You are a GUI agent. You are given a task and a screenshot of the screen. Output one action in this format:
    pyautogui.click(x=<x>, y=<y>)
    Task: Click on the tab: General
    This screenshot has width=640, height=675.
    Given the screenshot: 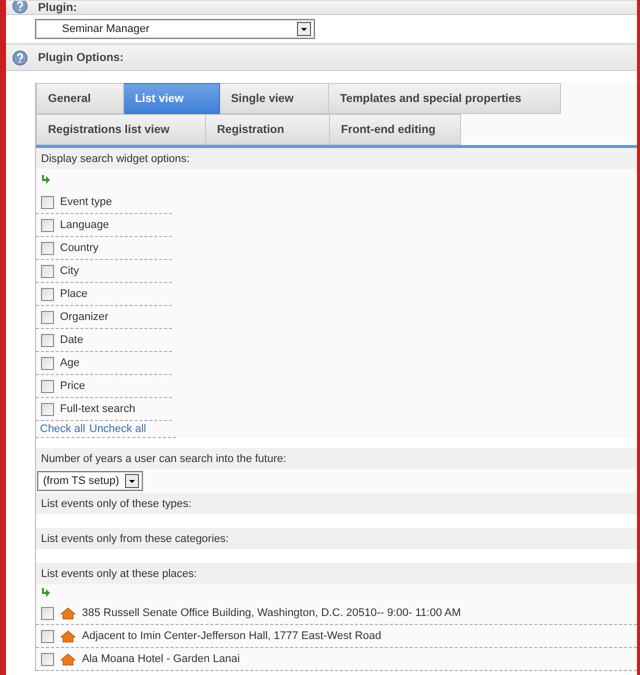 What is the action you would take?
    pyautogui.click(x=80, y=98)
    